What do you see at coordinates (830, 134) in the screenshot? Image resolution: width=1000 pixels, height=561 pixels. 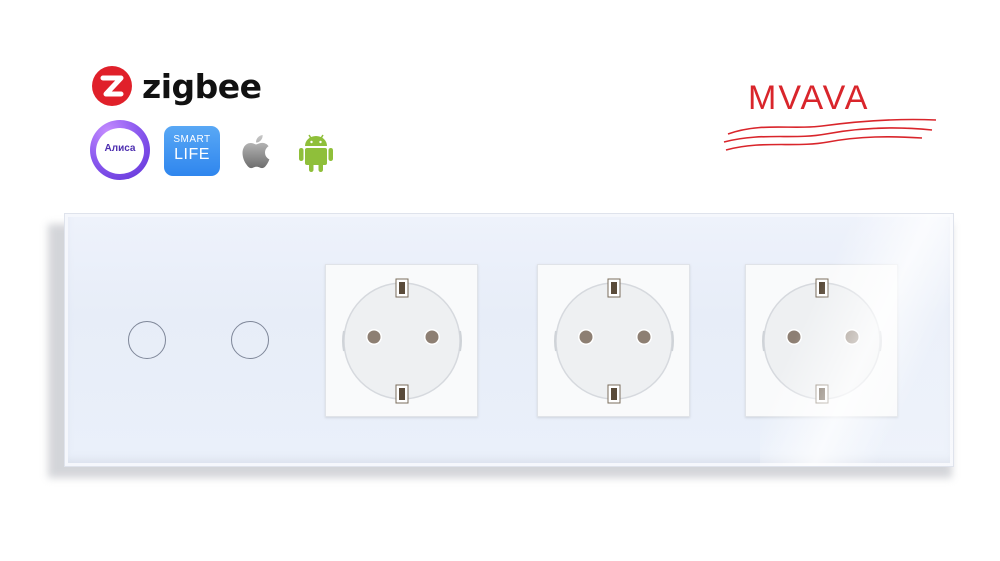 I see `mvava-waves-icon` at bounding box center [830, 134].